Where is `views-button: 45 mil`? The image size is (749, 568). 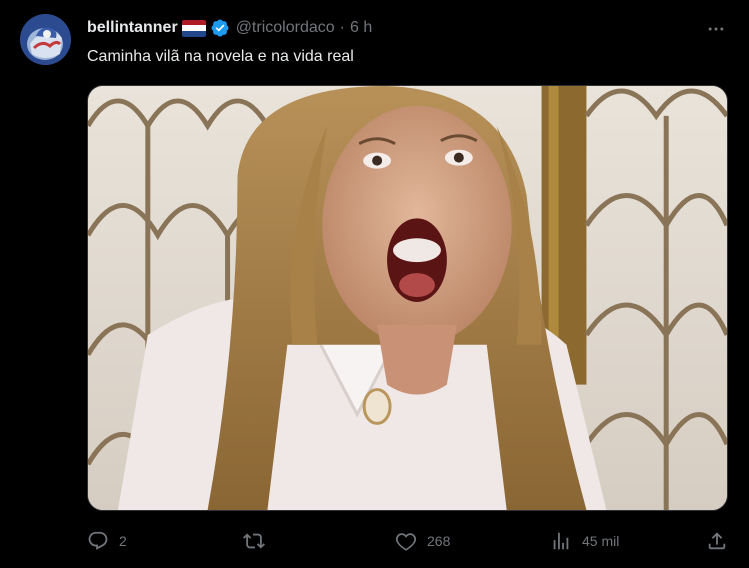 views-button: 45 mil is located at coordinates (584, 541).